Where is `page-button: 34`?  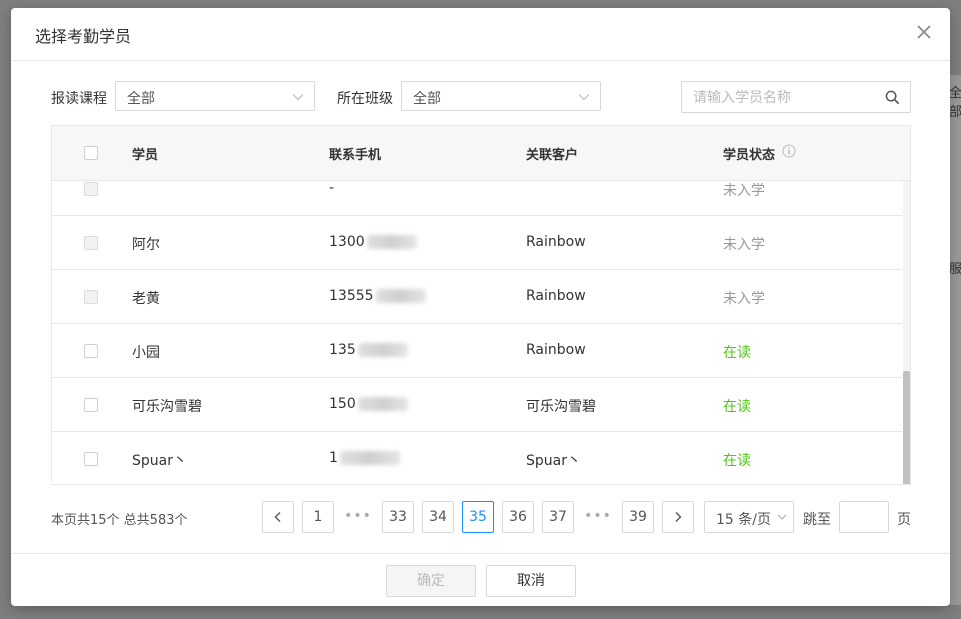
page-button: 34 is located at coordinates (438, 517).